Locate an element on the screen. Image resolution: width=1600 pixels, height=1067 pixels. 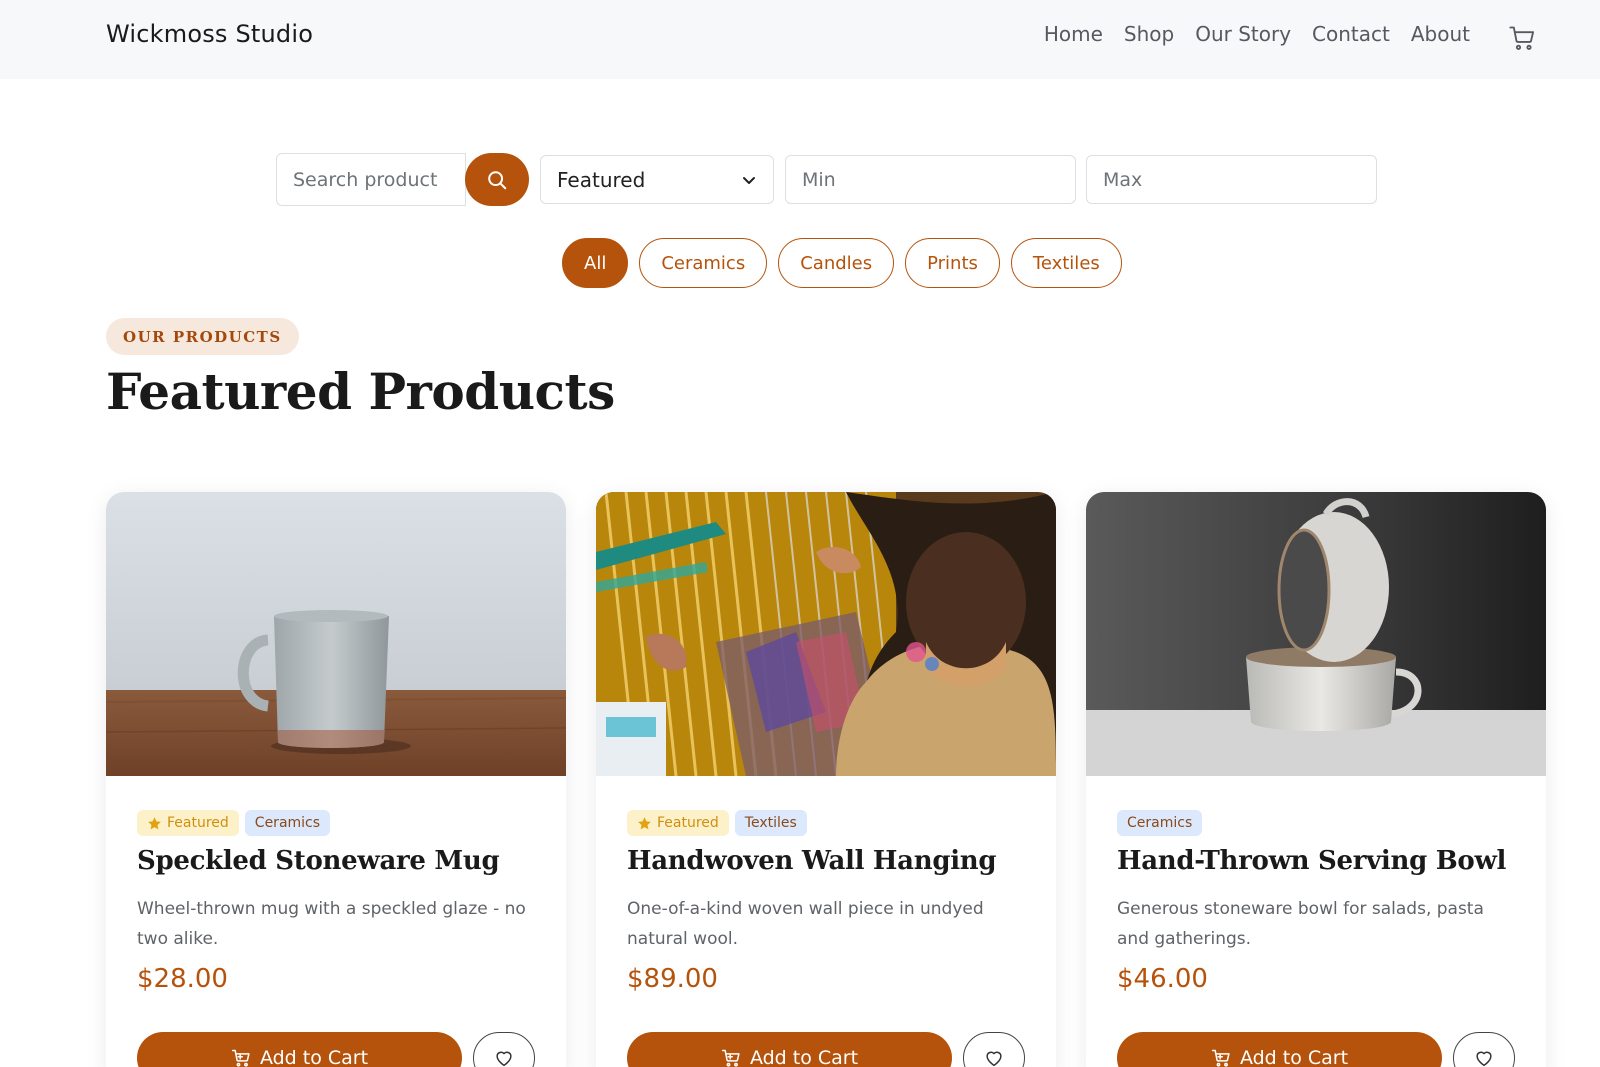
section-eyebrow: OUR PRODUCTS is located at coordinates (202, 336).